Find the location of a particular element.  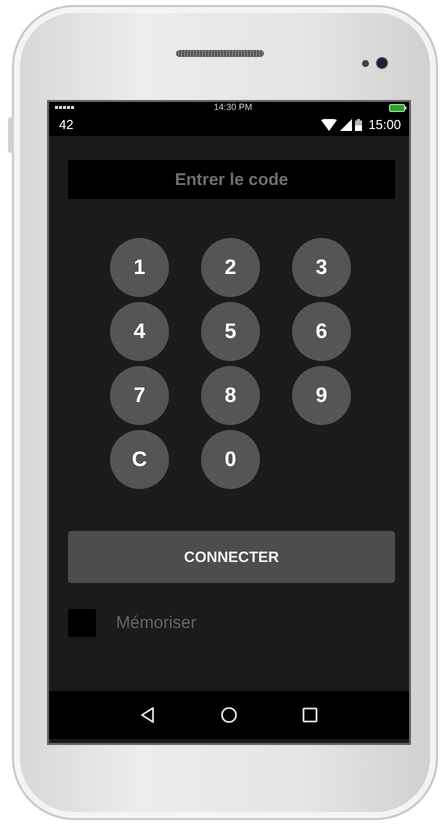

keypad-key: C is located at coordinates (139, 459).